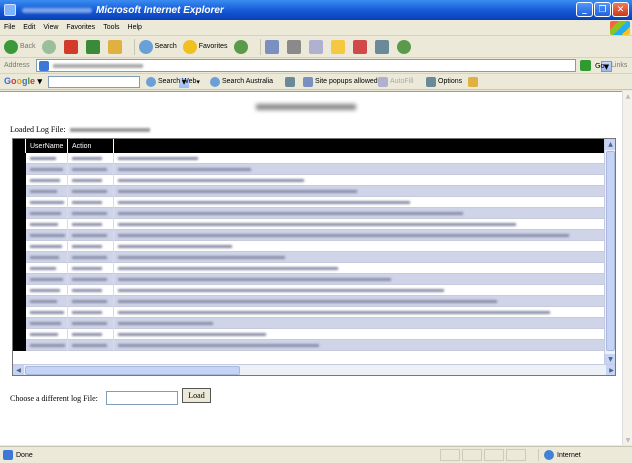  I want to click on messenger-button, so click(360, 46).